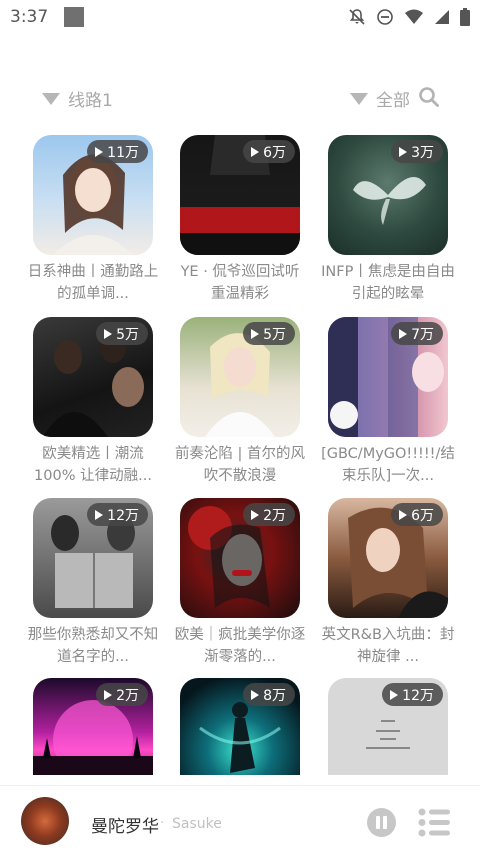 The width and height of the screenshot is (480, 853). I want to click on playlist-cover: 8万, so click(240, 726).